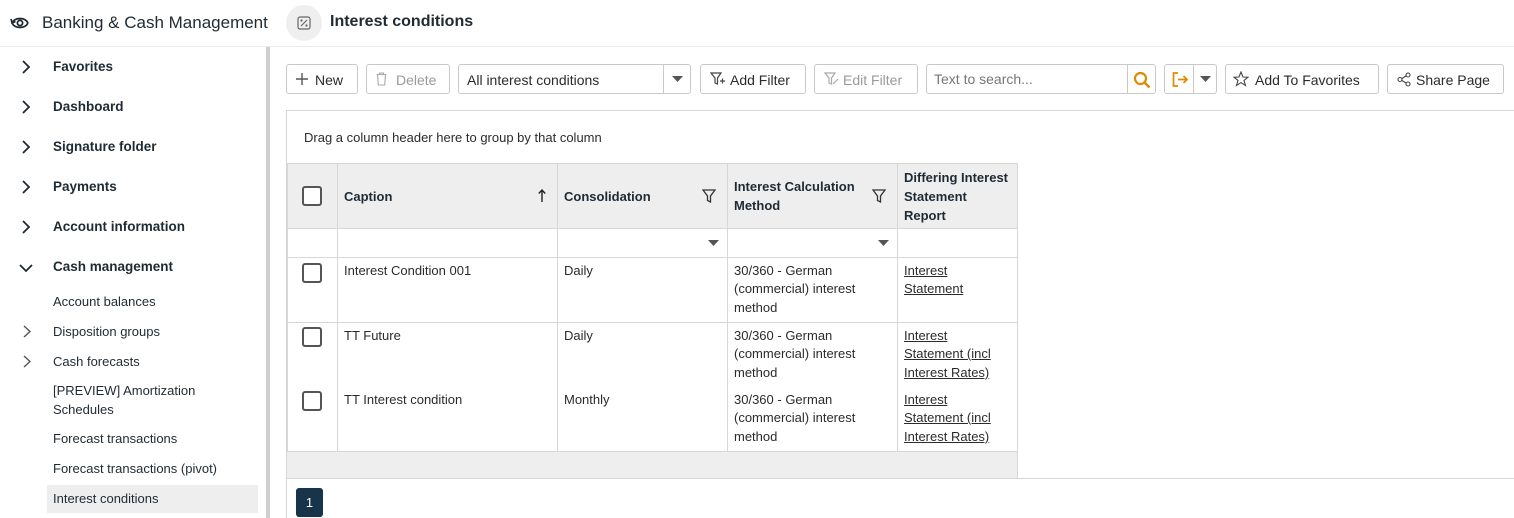  I want to click on add-to-favorites-label: Add To Favorites, so click(1307, 80).